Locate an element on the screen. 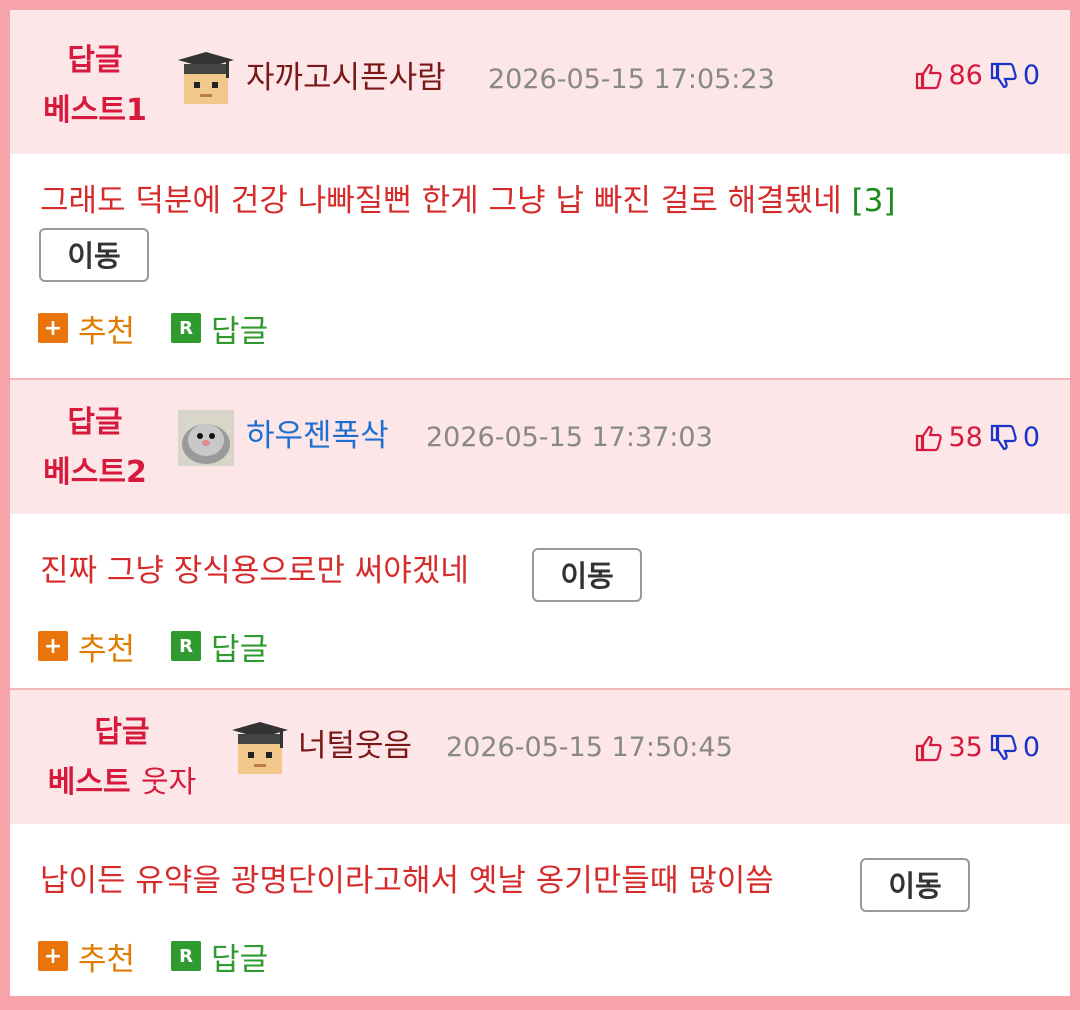 Image resolution: width=1080 pixels, height=1010 pixels. like-count: 35 is located at coordinates (965, 747).